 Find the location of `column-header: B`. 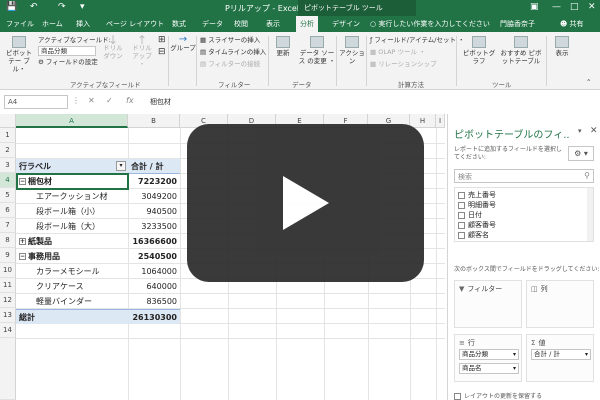

column-header: B is located at coordinates (154, 121).